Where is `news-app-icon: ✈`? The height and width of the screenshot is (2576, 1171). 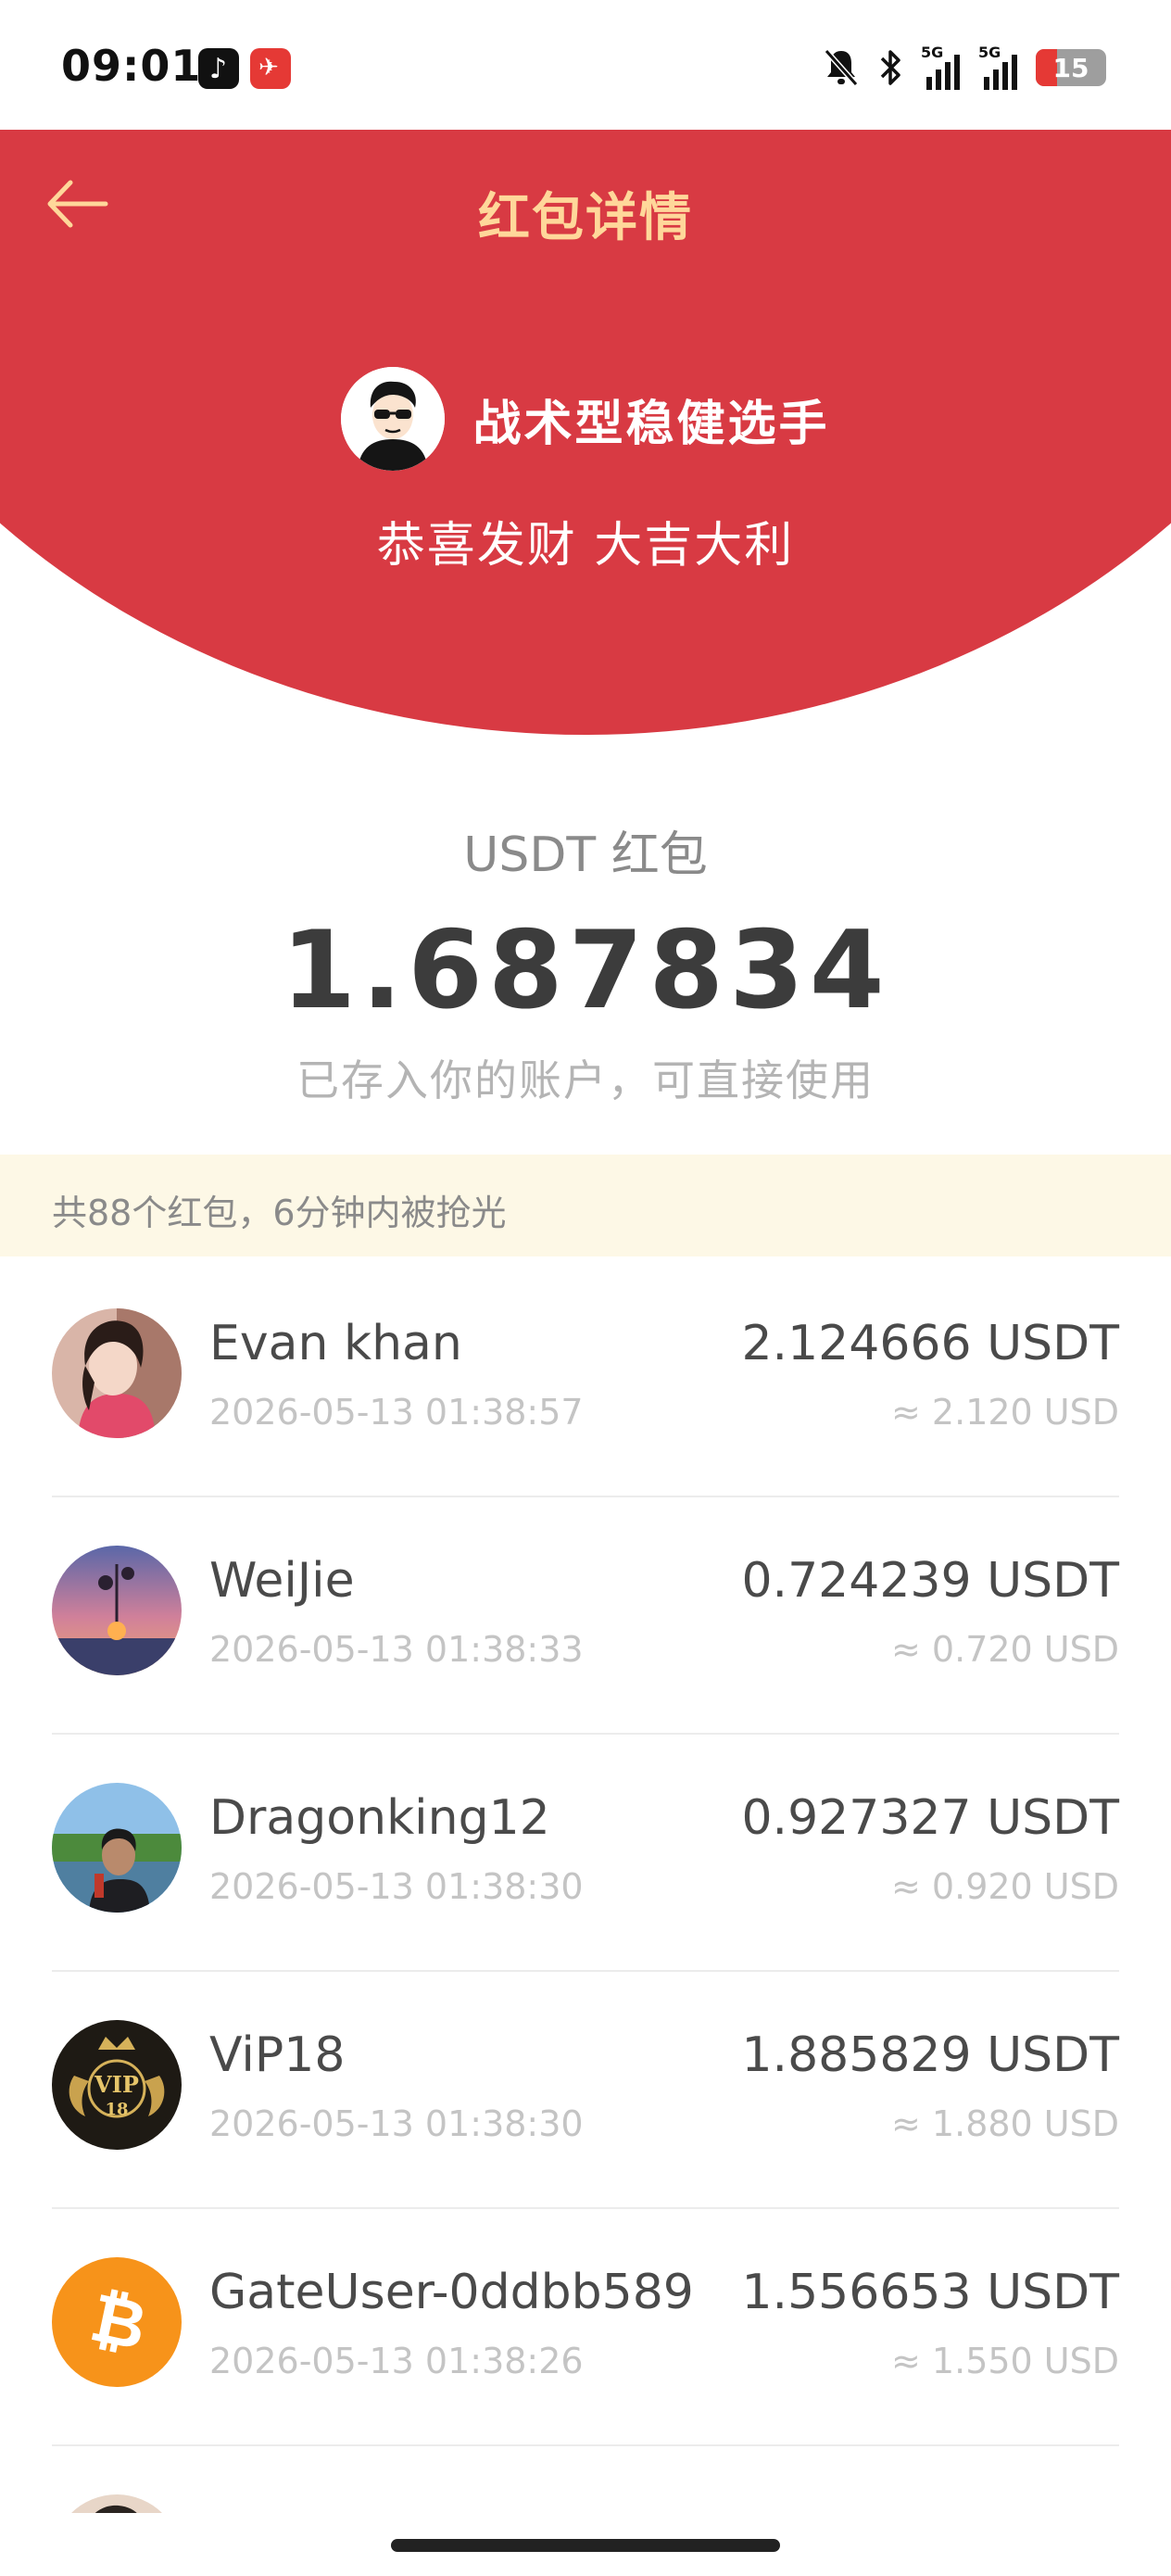
news-app-icon: ✈ is located at coordinates (271, 68).